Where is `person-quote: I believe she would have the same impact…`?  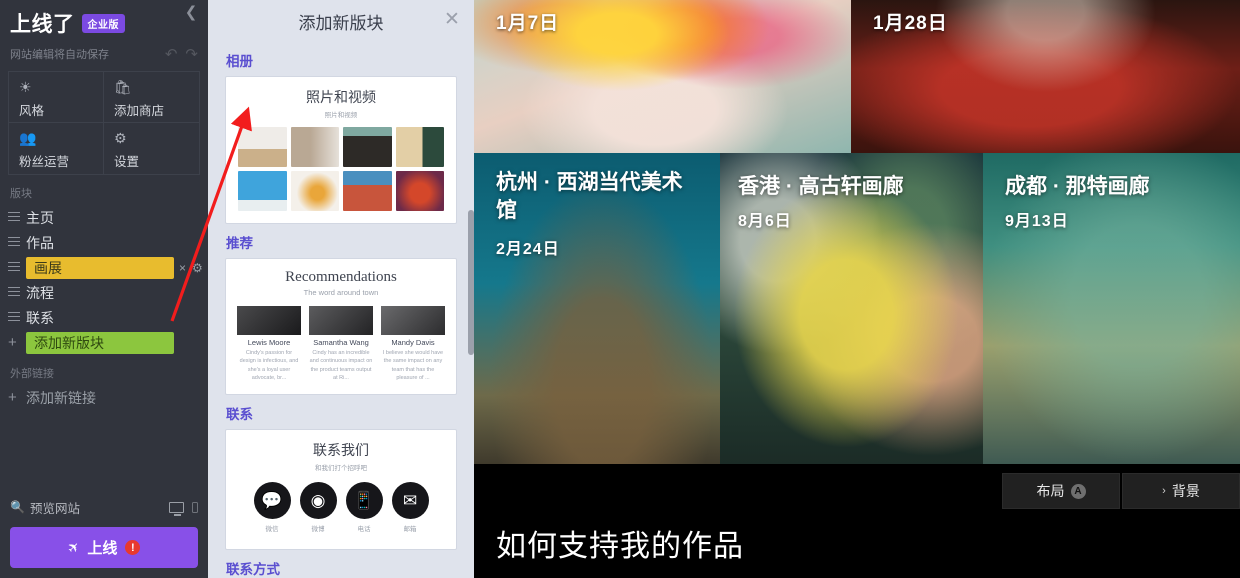 person-quote: I believe she would have the same impact… is located at coordinates (413, 365).